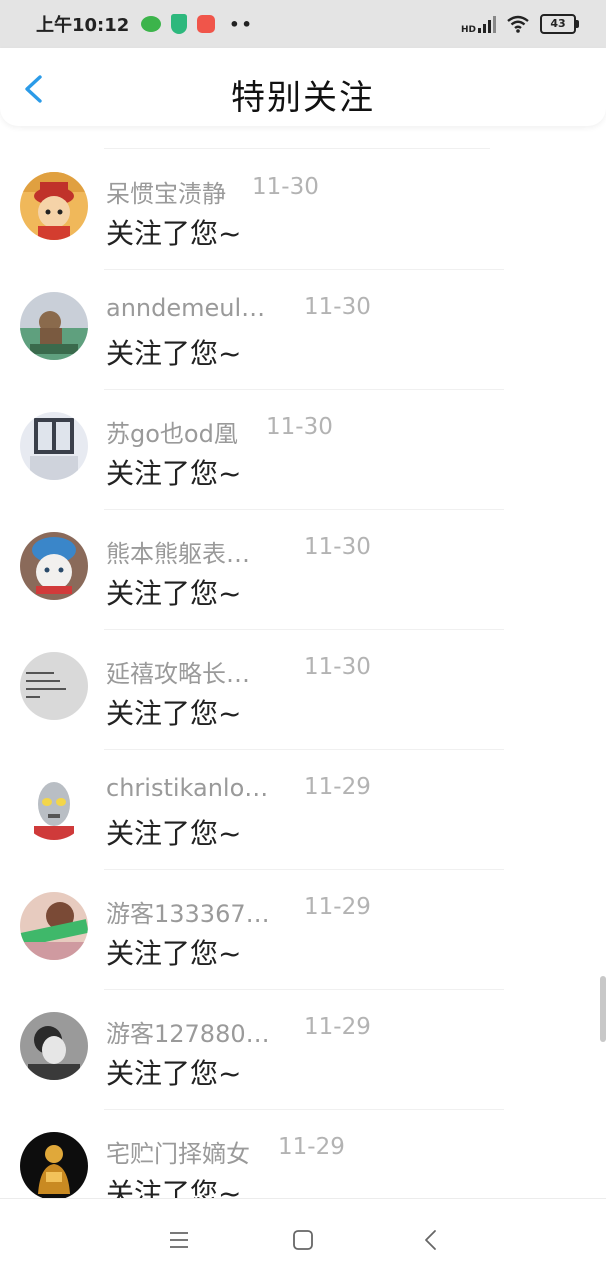 The image size is (606, 1281). Describe the element at coordinates (468, 30) in the screenshot. I see `hd-label: HD` at that location.